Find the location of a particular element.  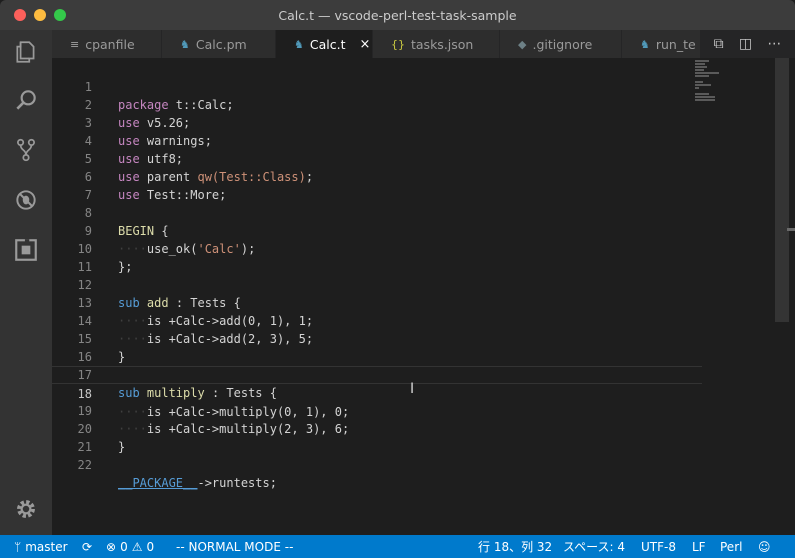

warning-icon: ⚠ is located at coordinates (137, 546).